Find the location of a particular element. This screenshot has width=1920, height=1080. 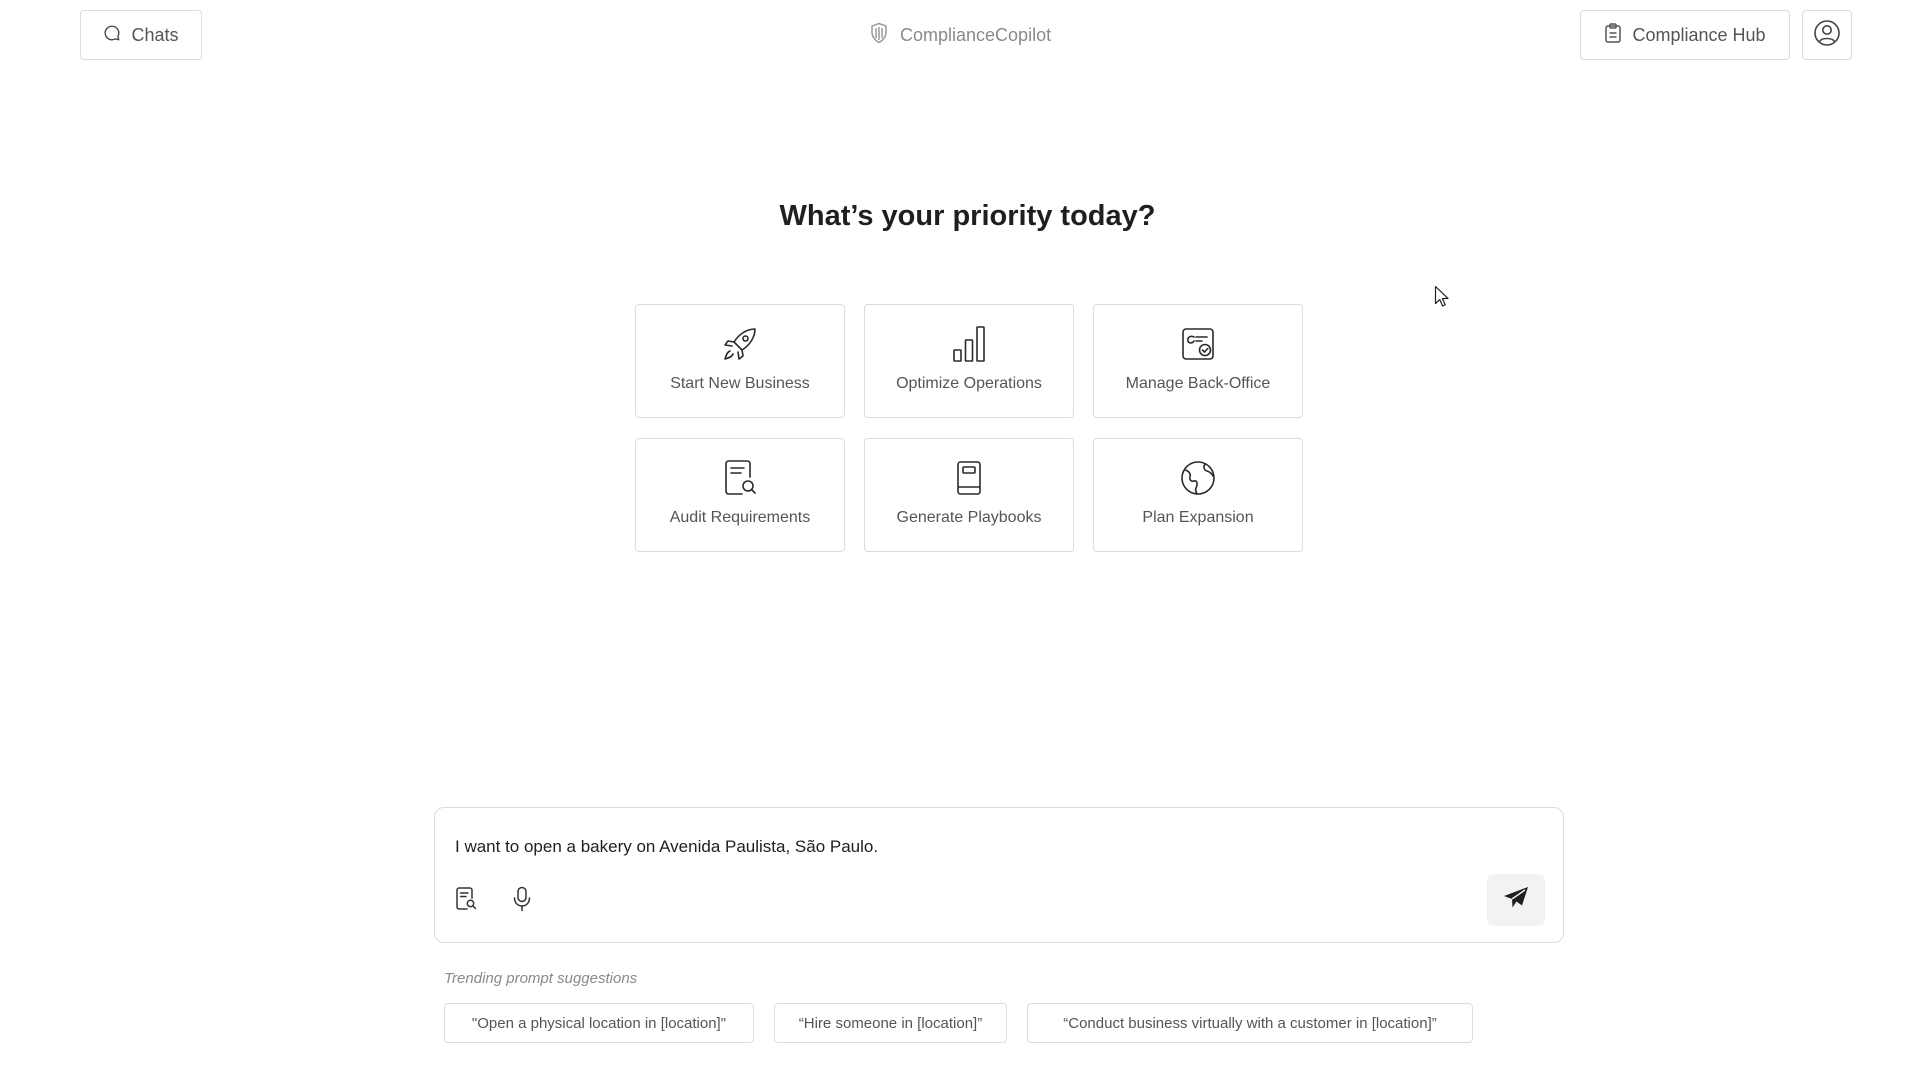

profile-button is located at coordinates (1827, 35).